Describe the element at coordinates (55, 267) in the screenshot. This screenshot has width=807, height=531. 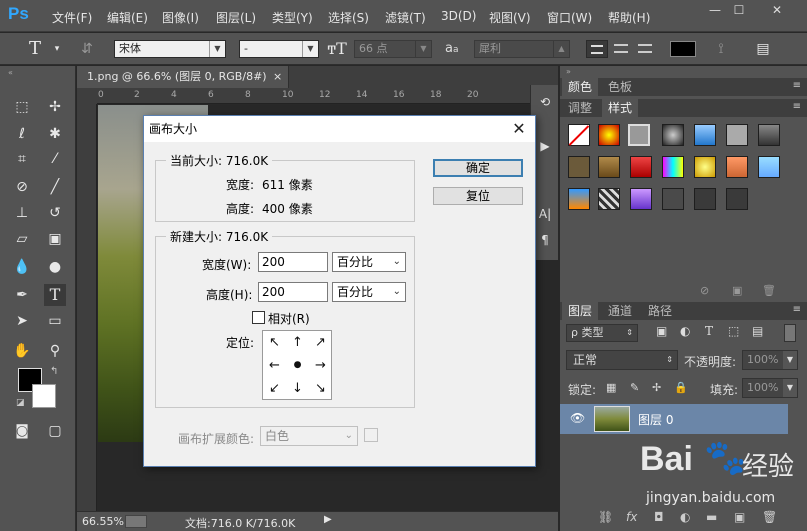
I see `dodge-tool-icon: ●` at that location.